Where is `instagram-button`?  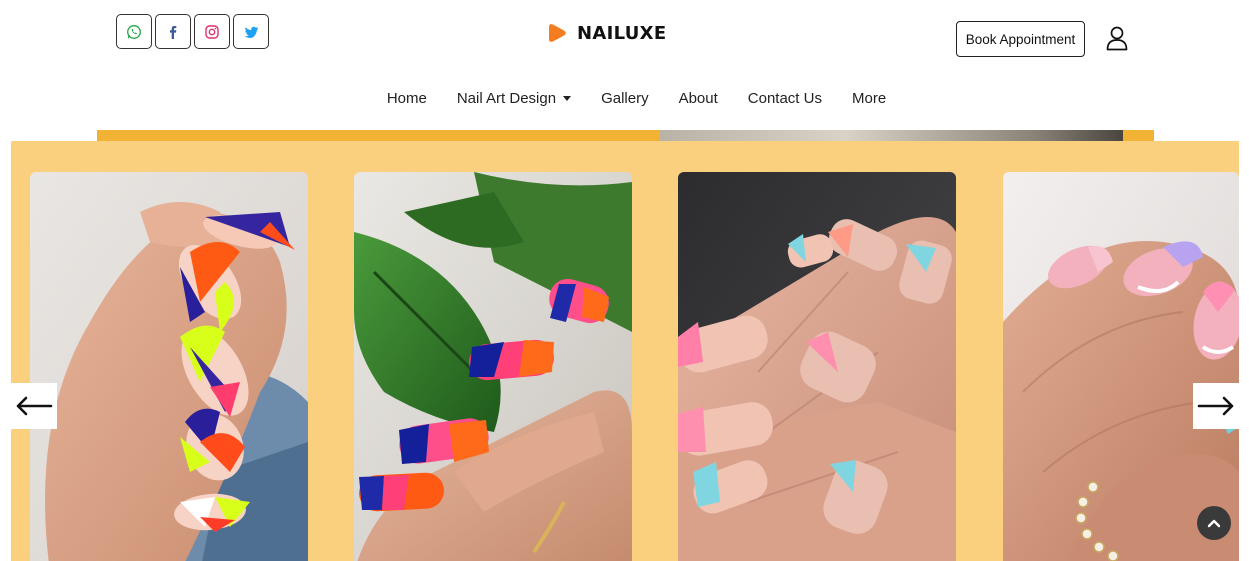
instagram-button is located at coordinates (212, 31).